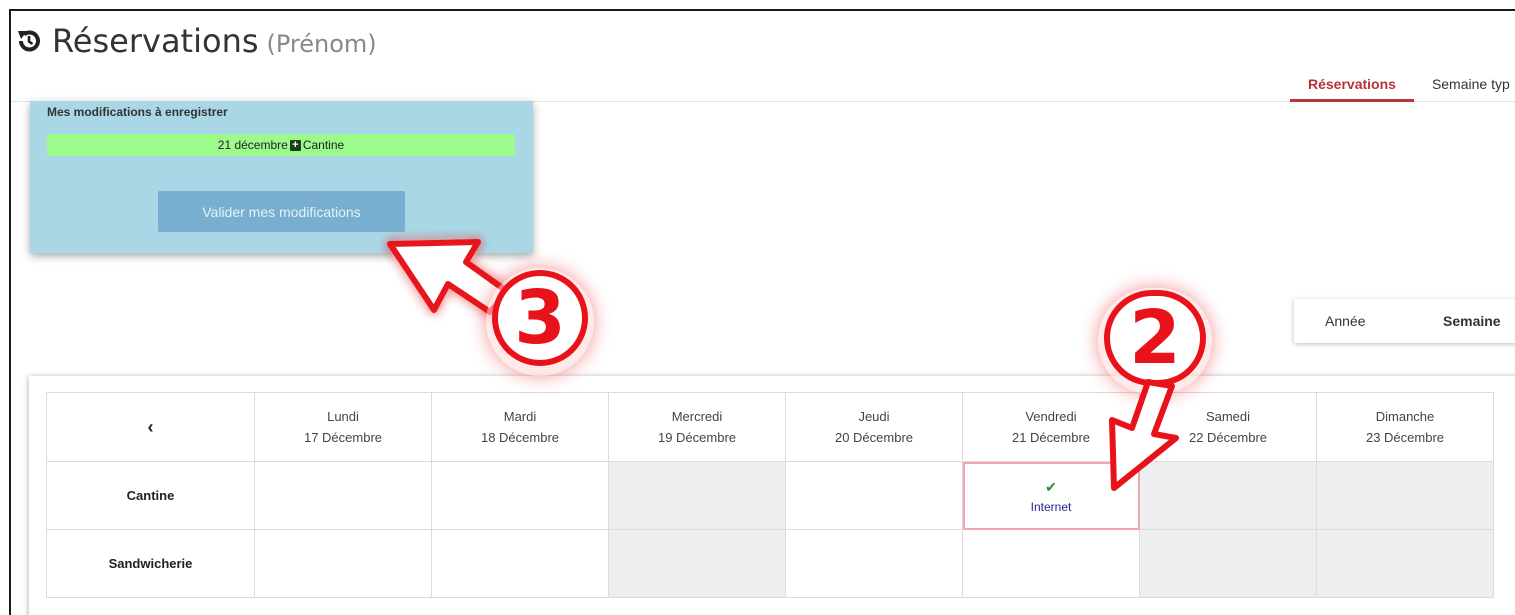 This screenshot has width=1515, height=615. Describe the element at coordinates (697, 437) in the screenshot. I see `day-date: 19 Décembre` at that location.